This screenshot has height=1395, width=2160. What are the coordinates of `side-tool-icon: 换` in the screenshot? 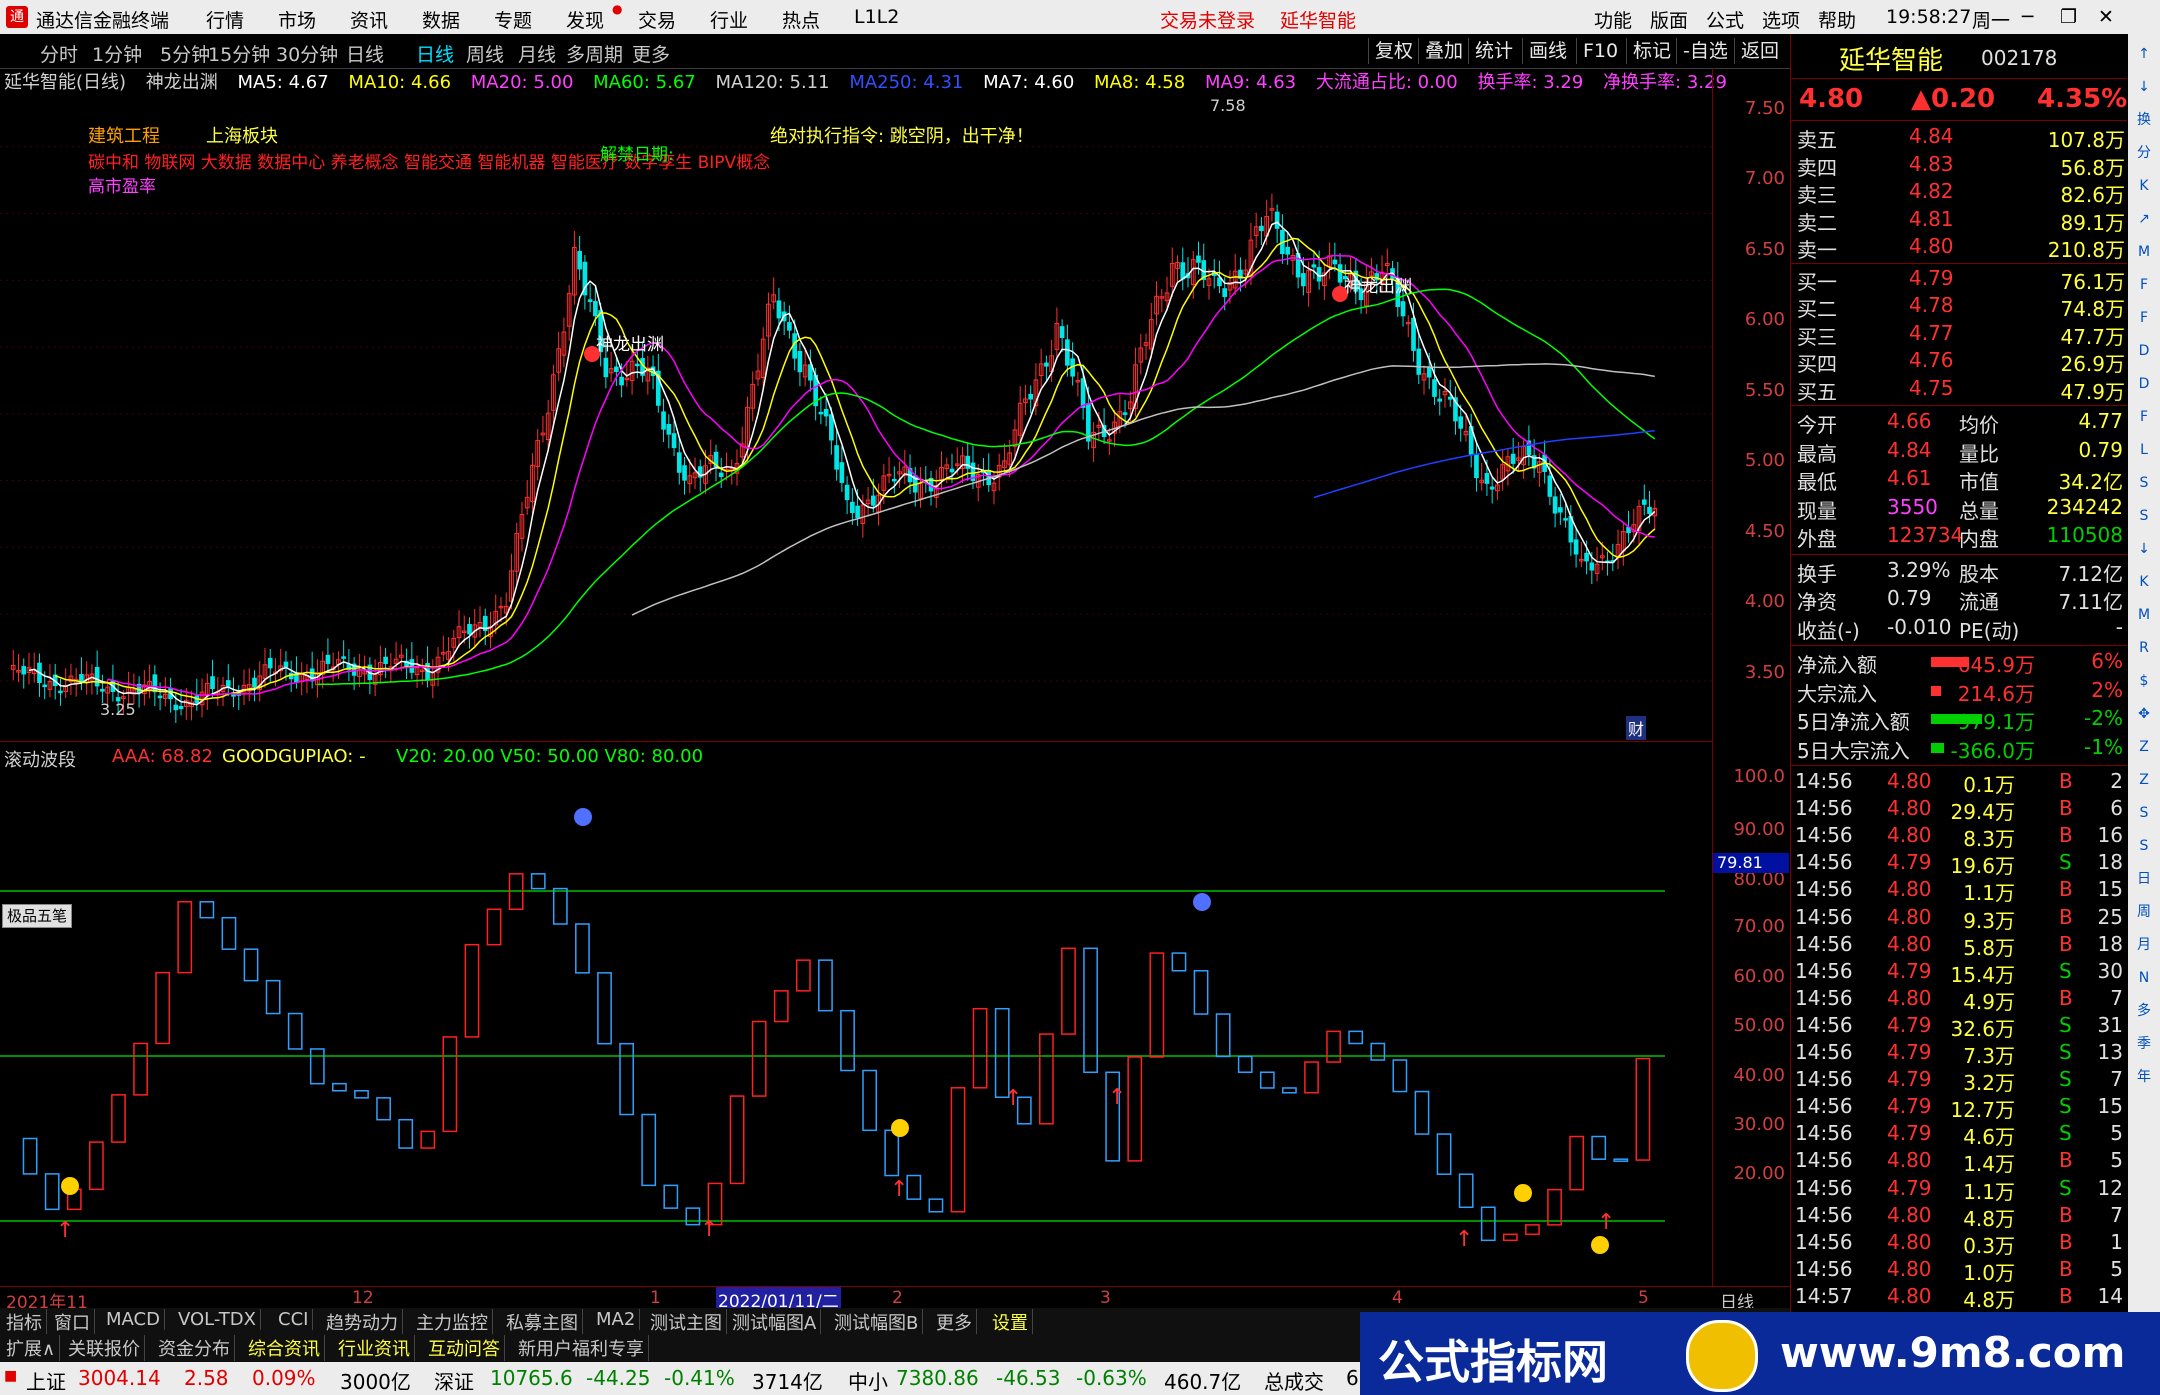 It's located at (2144, 120).